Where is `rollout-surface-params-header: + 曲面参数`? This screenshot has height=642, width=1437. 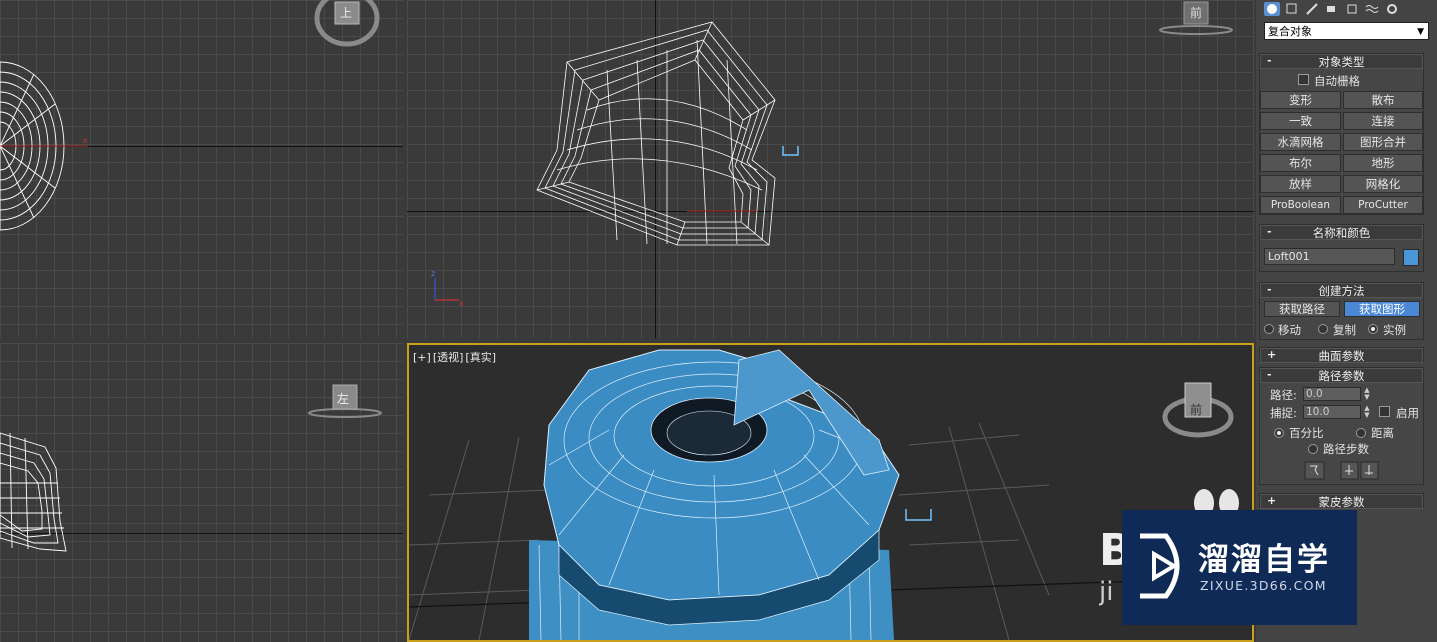 rollout-surface-params-header: + 曲面参数 is located at coordinates (1341, 355).